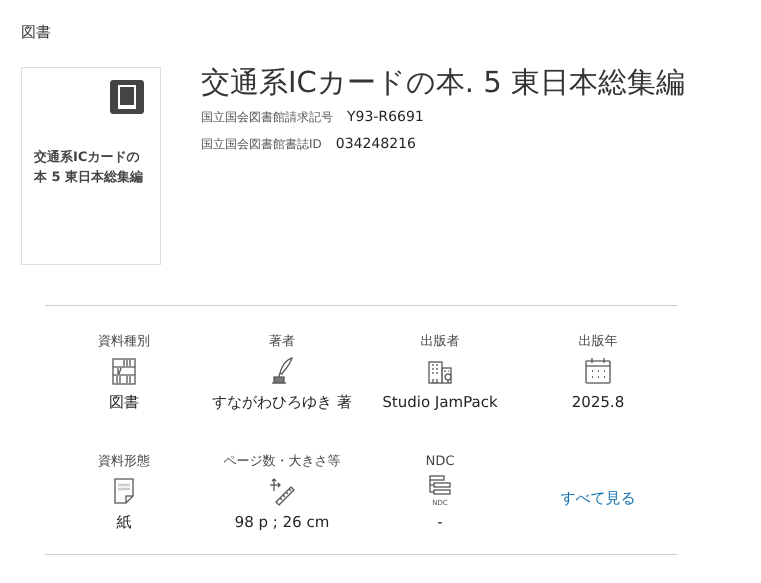 The width and height of the screenshot is (761, 583). What do you see at coordinates (282, 342) in the screenshot?
I see `field-label: 著者` at bounding box center [282, 342].